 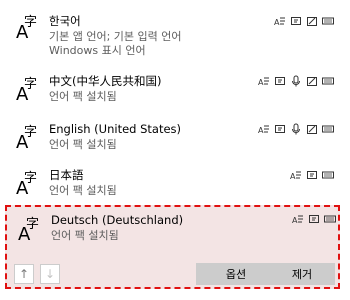 I want to click on language-name: 中文(中华人民共和国), so click(x=105, y=81).